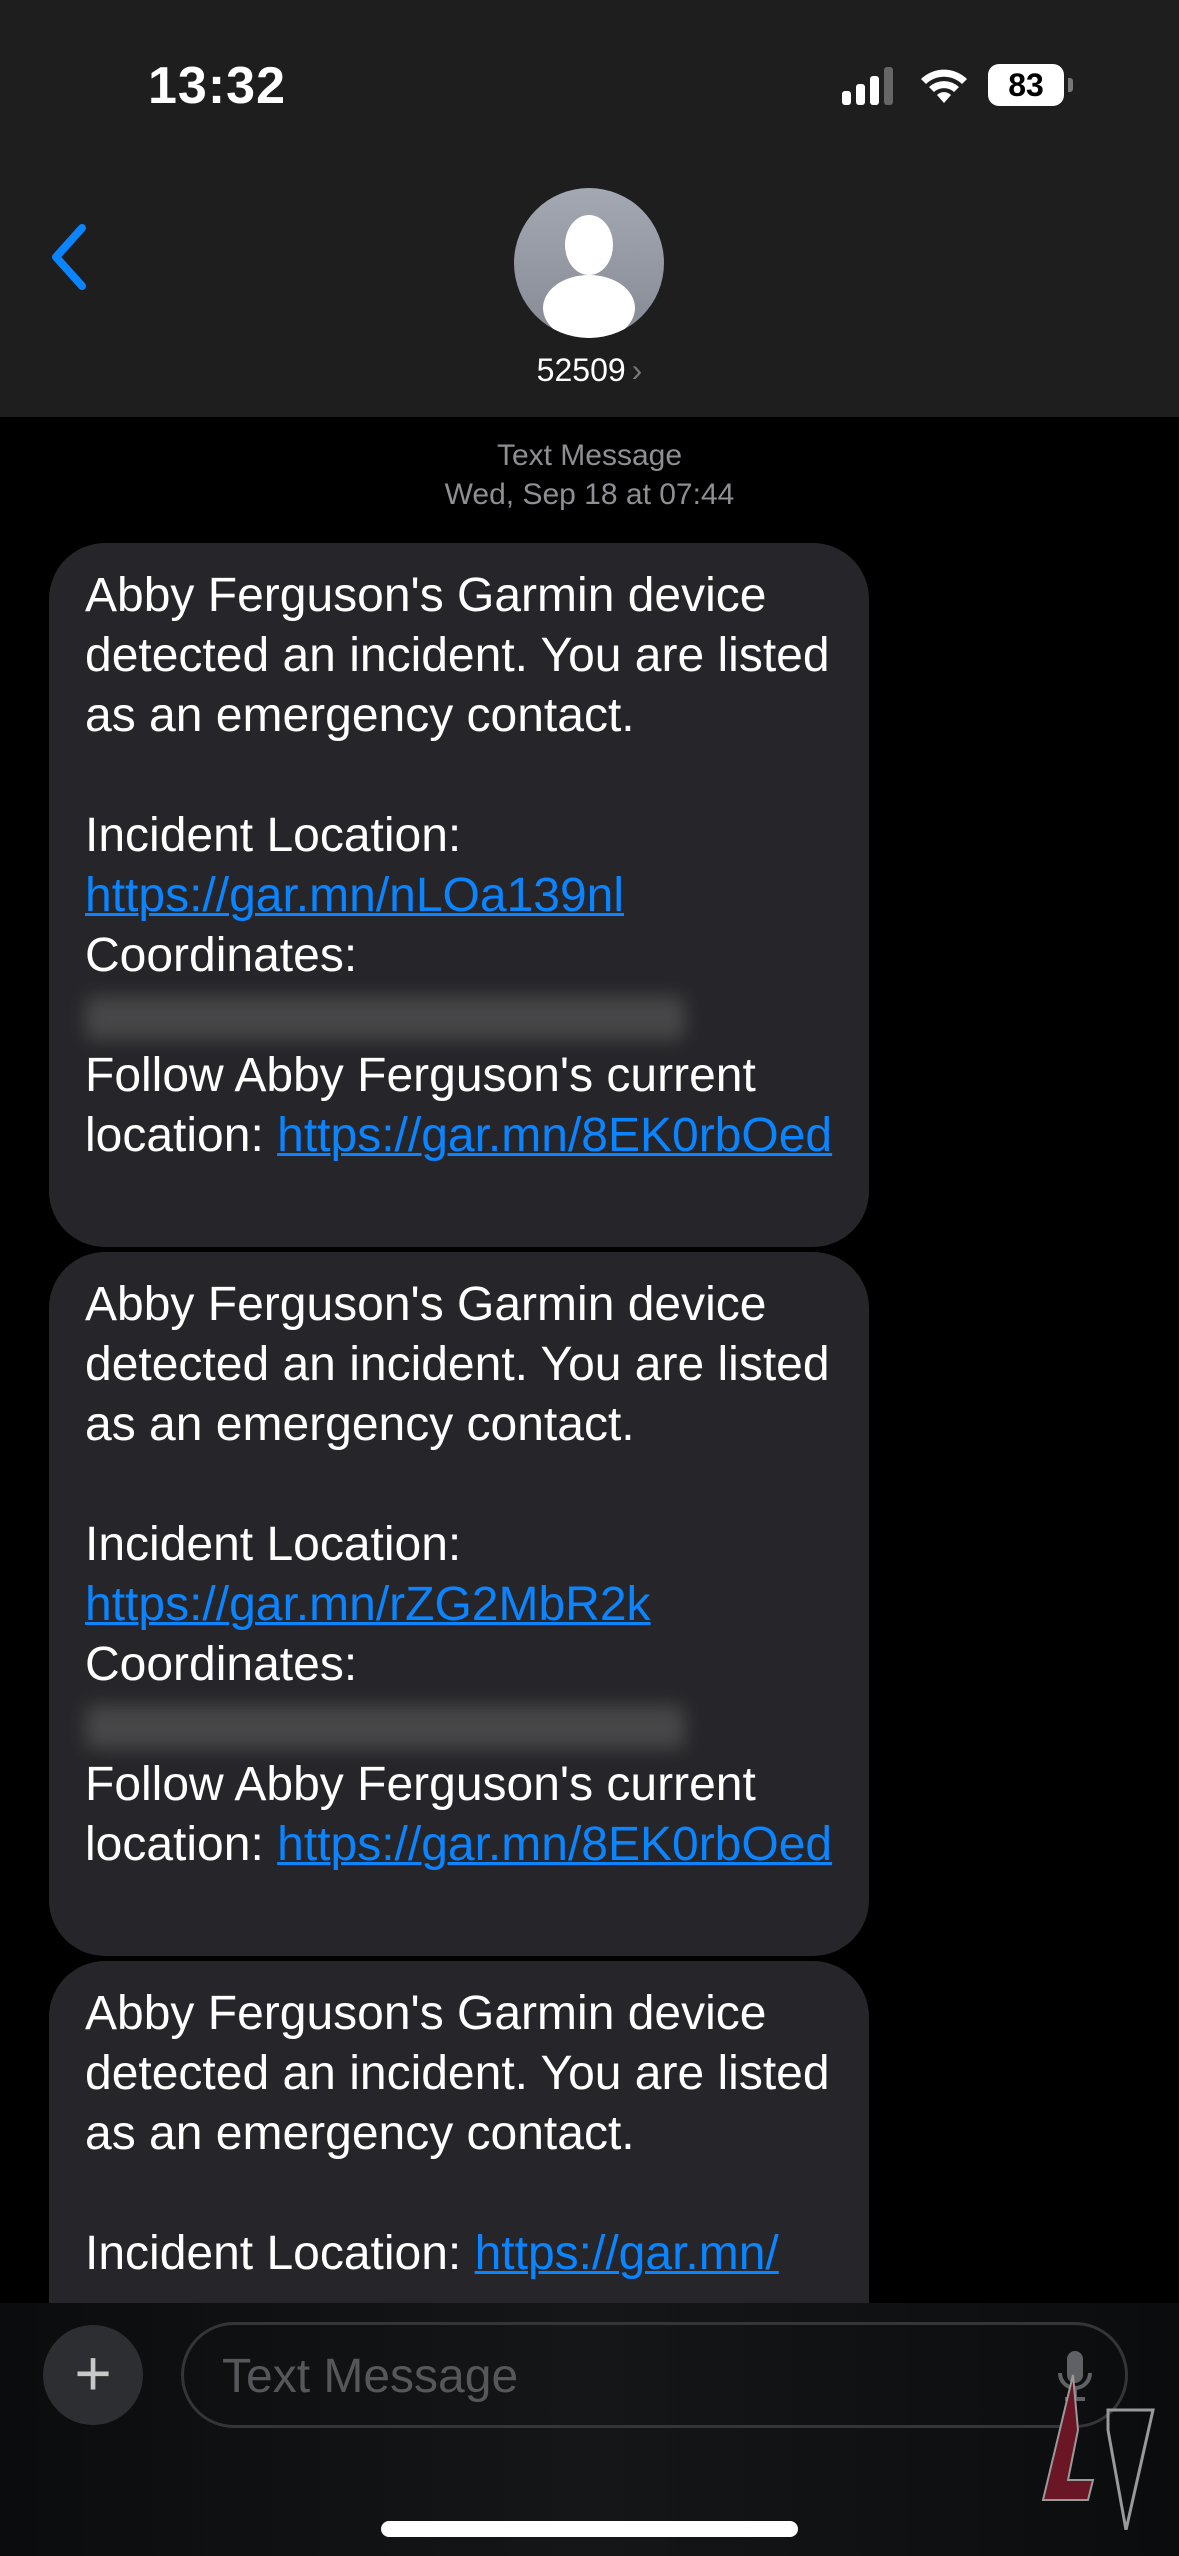 The width and height of the screenshot is (1179, 2556). I want to click on contact-name: 52509, so click(581, 370).